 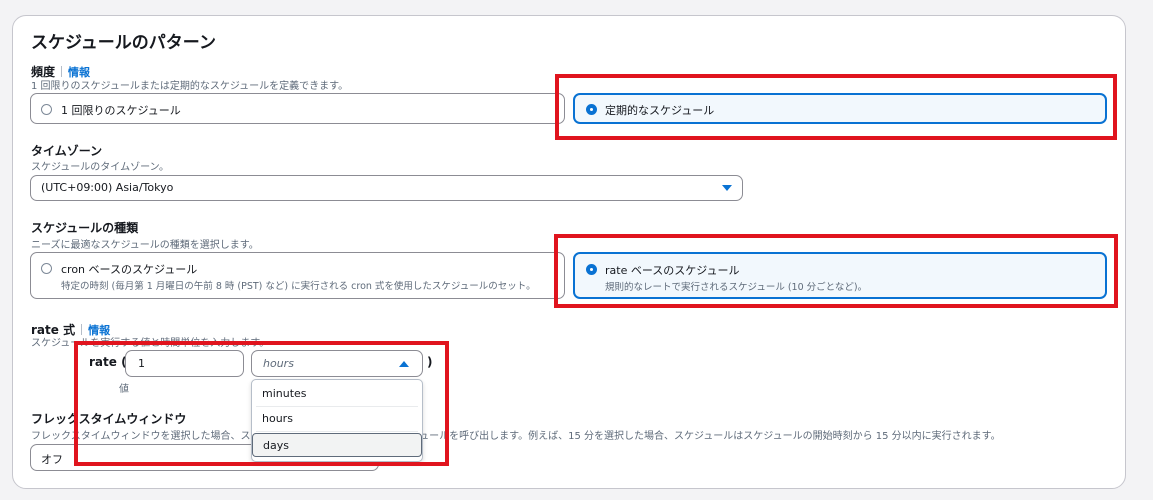 What do you see at coordinates (337, 394) in the screenshot?
I see `rate-unit-option-minutes: minutes` at bounding box center [337, 394].